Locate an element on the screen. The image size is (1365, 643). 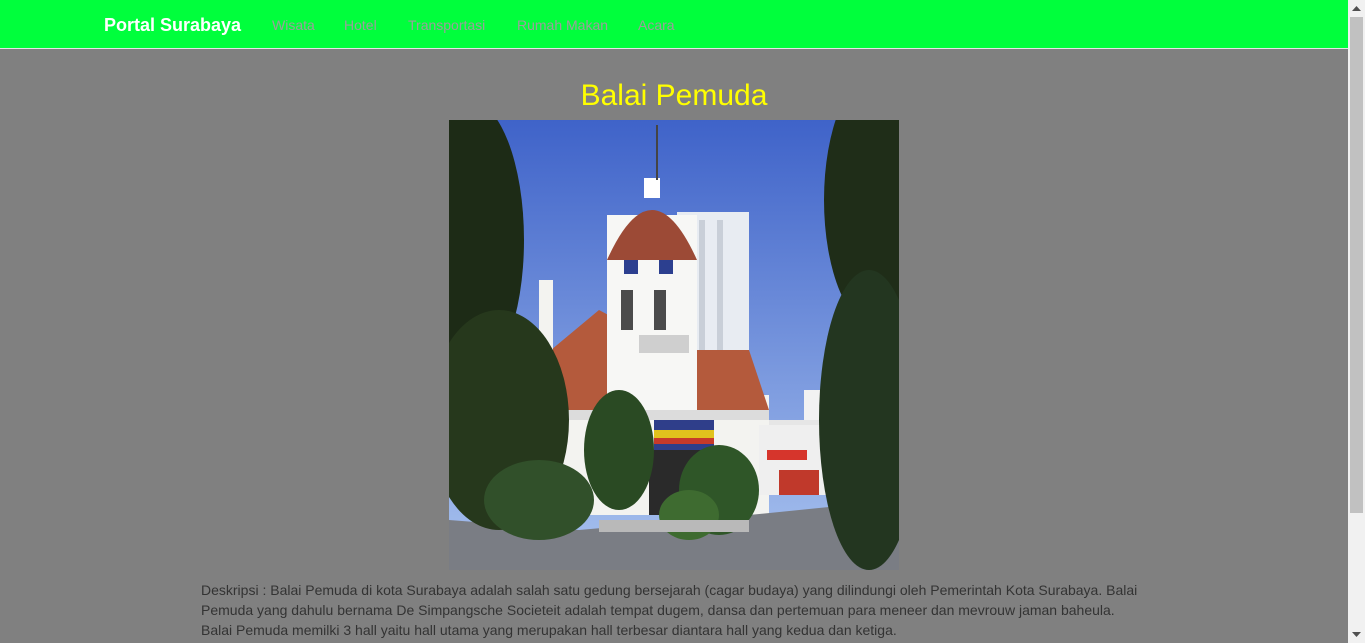
page-title: Balai Pemuda is located at coordinates (674, 95).